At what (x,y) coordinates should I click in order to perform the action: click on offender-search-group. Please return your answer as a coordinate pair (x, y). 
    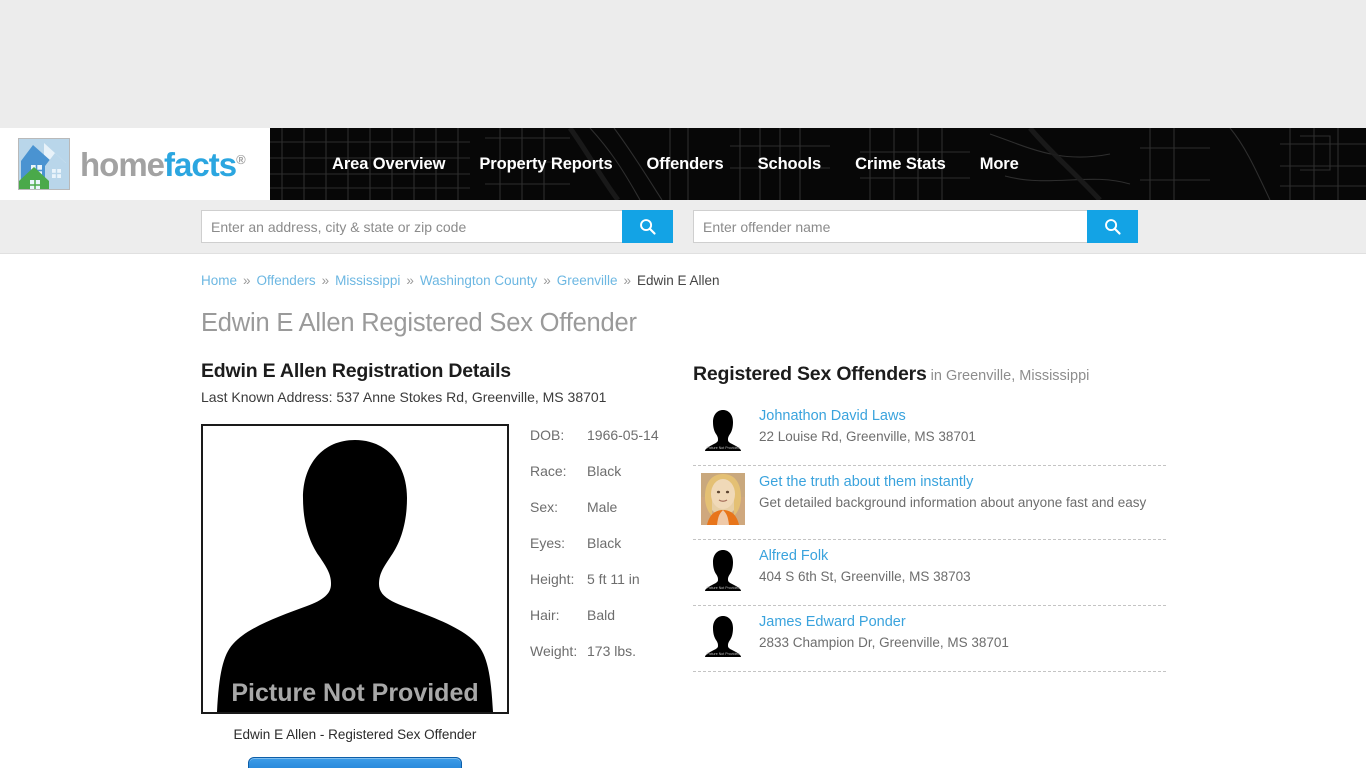
    Looking at the image, I should click on (915, 226).